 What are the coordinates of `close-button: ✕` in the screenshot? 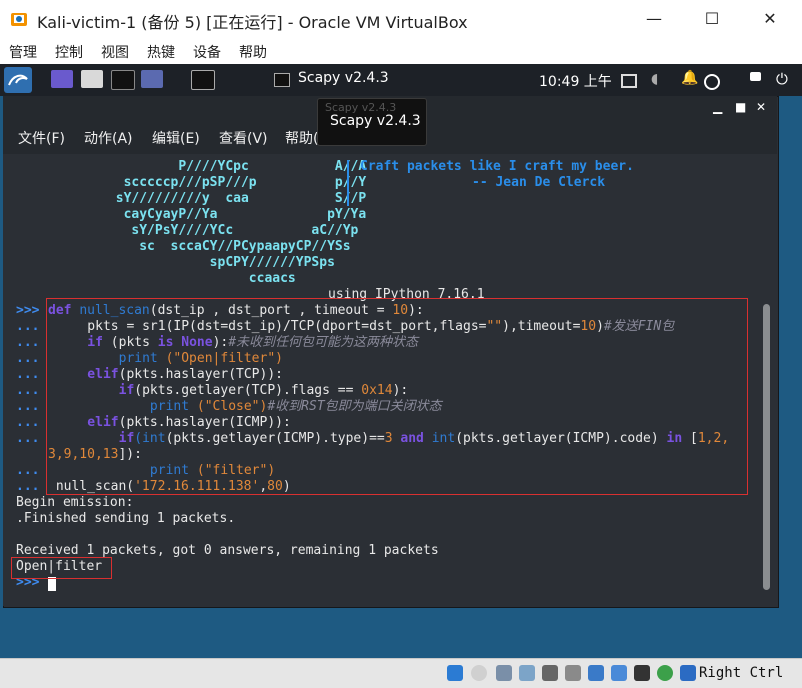 It's located at (770, 20).